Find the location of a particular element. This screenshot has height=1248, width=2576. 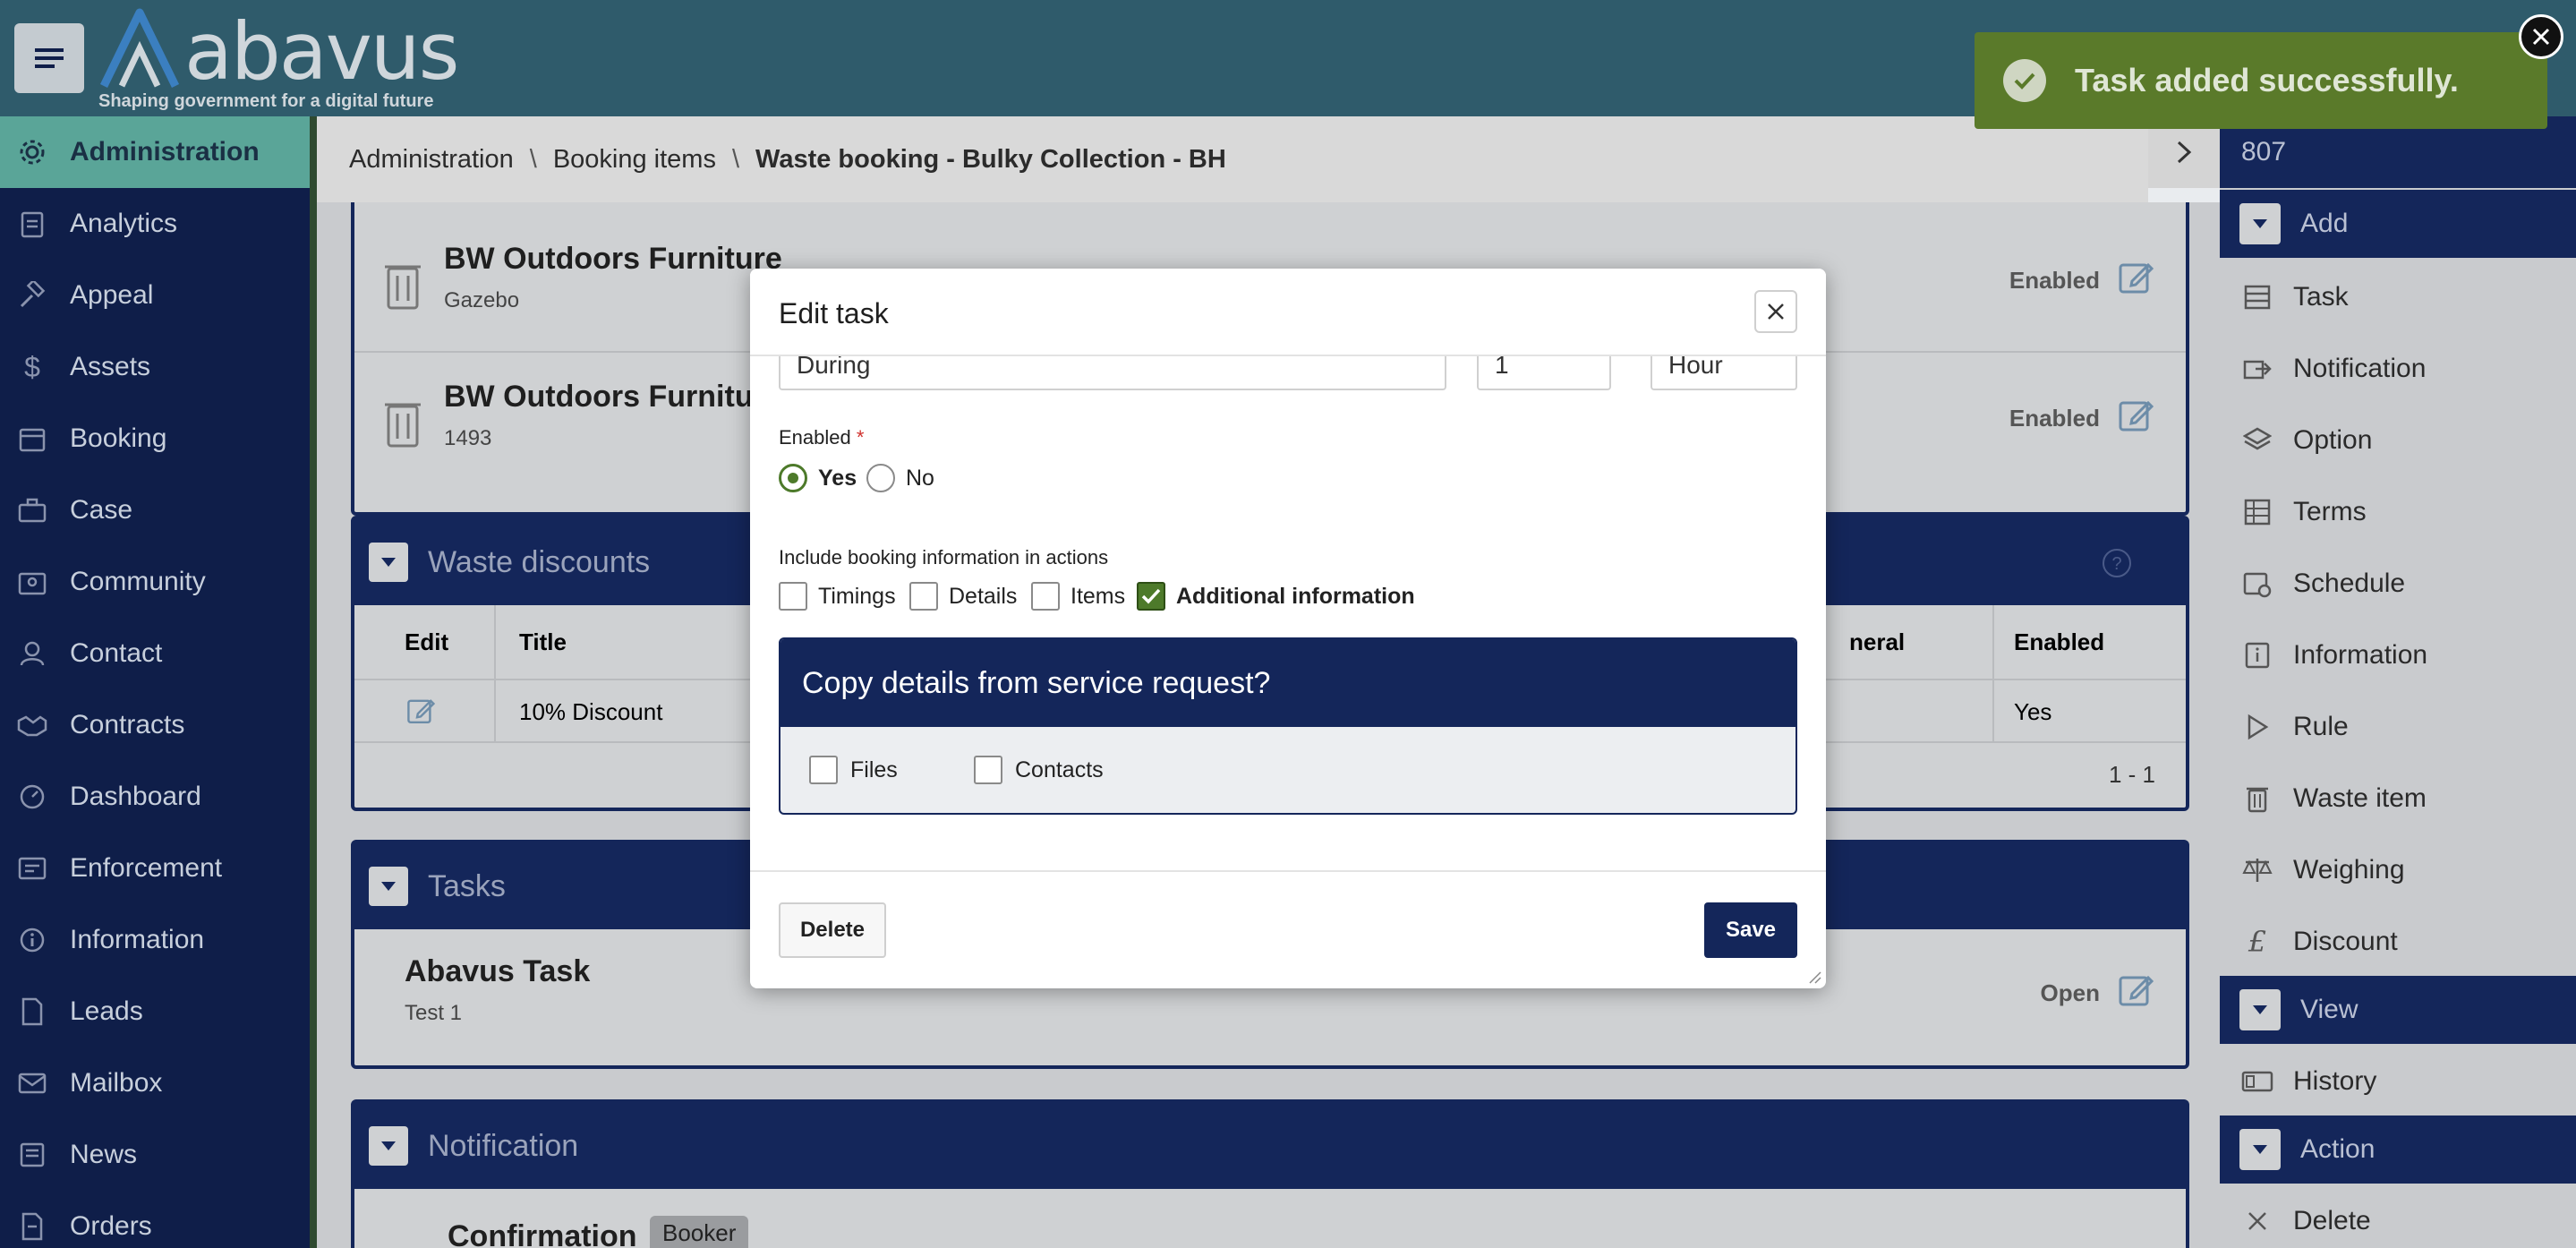

enabled-yes-radio is located at coordinates (793, 478).